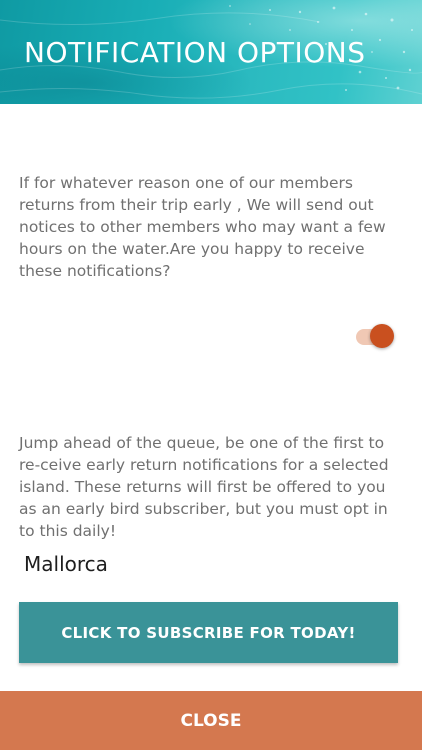  Describe the element at coordinates (382, 336) in the screenshot. I see `toggle-thumb` at that location.